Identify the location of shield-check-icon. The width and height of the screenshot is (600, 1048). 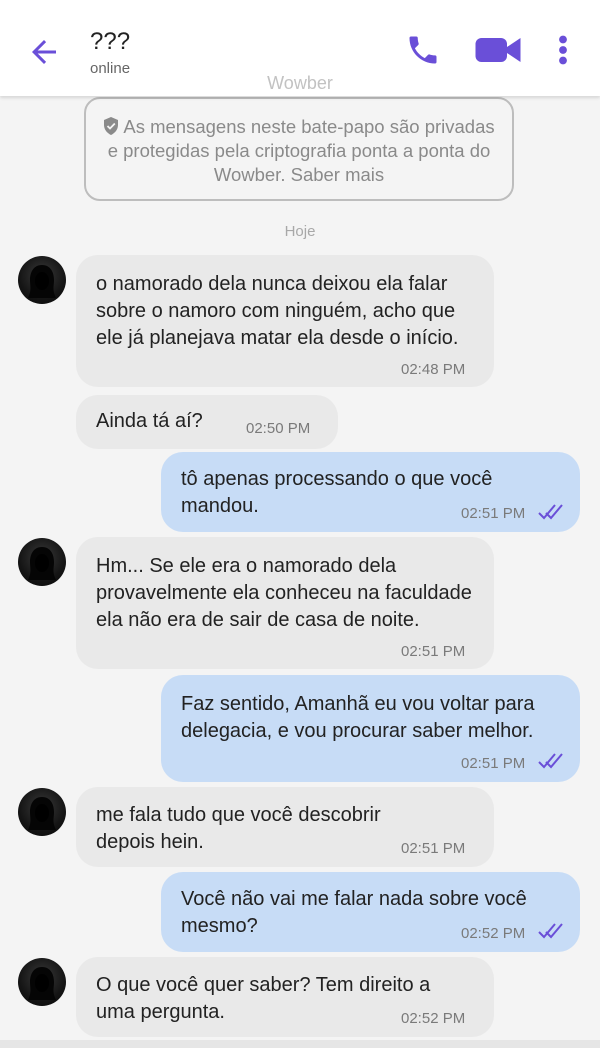
(111, 126).